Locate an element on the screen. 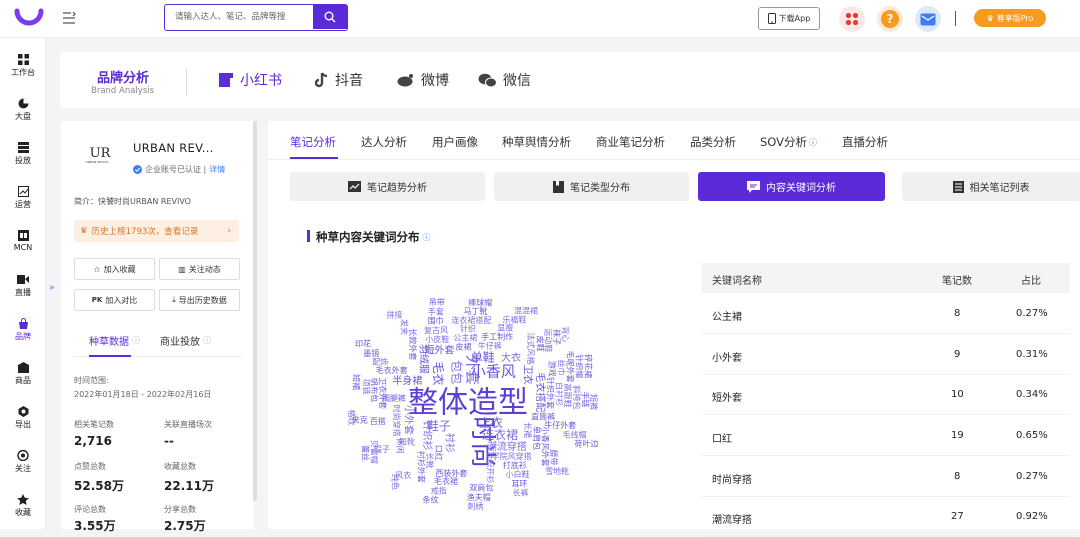 The width and height of the screenshot is (1080, 537). info-icon: ⓘ is located at coordinates (813, 142).